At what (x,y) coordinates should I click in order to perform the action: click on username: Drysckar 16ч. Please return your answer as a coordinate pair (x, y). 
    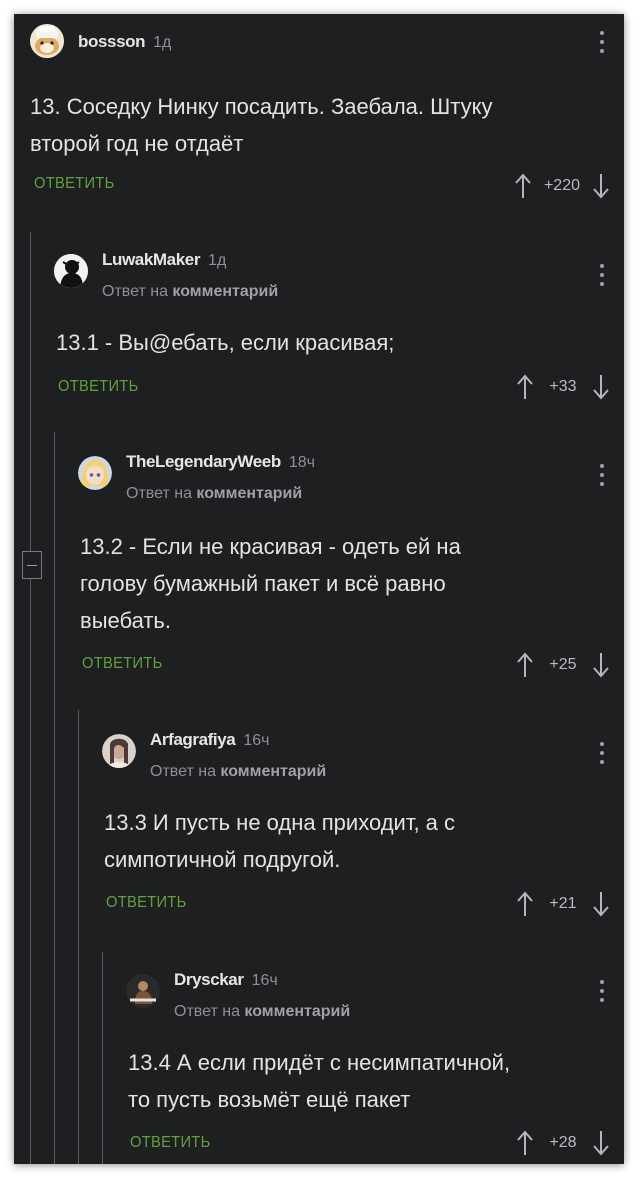
    Looking at the image, I should click on (226, 980).